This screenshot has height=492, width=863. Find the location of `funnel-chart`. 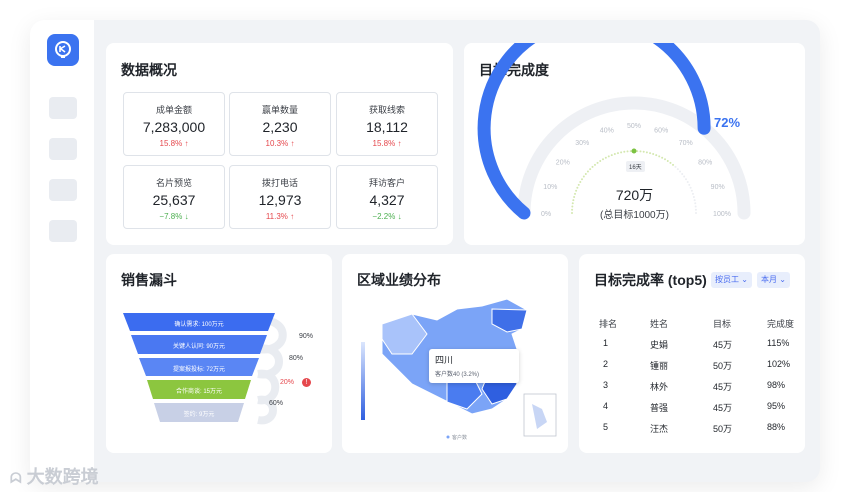

funnel-chart is located at coordinates (205, 369).